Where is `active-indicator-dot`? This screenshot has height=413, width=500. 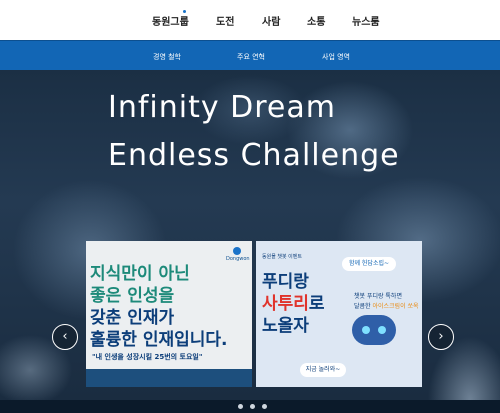
active-indicator-dot is located at coordinates (184, 11).